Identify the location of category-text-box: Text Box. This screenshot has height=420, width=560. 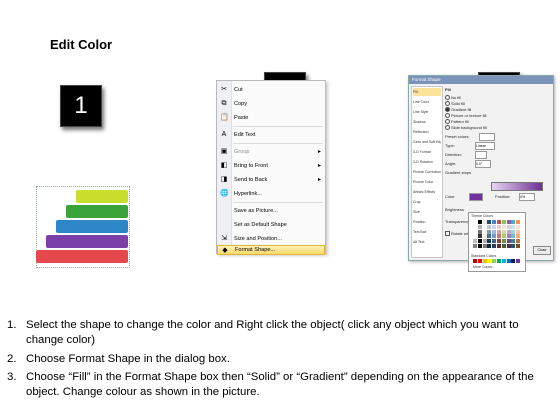
(427, 232).